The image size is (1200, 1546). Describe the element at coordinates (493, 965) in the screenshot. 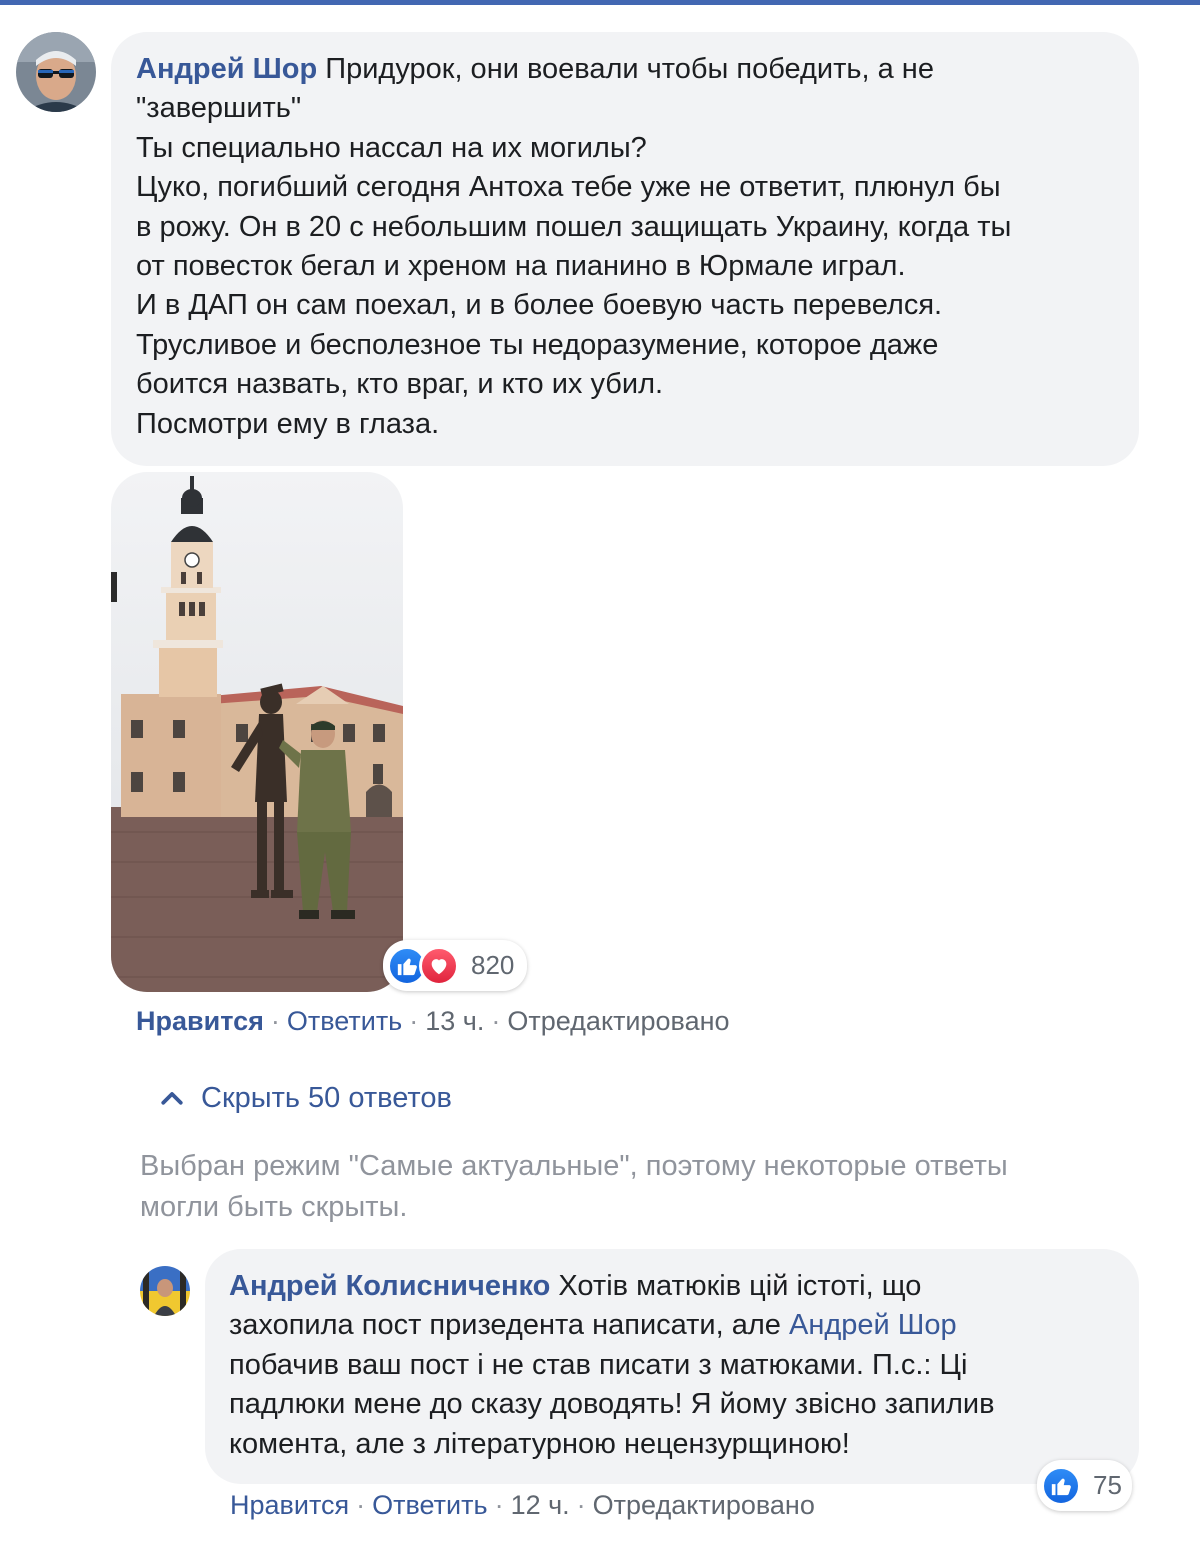

I see `reaction-count: 820` at that location.